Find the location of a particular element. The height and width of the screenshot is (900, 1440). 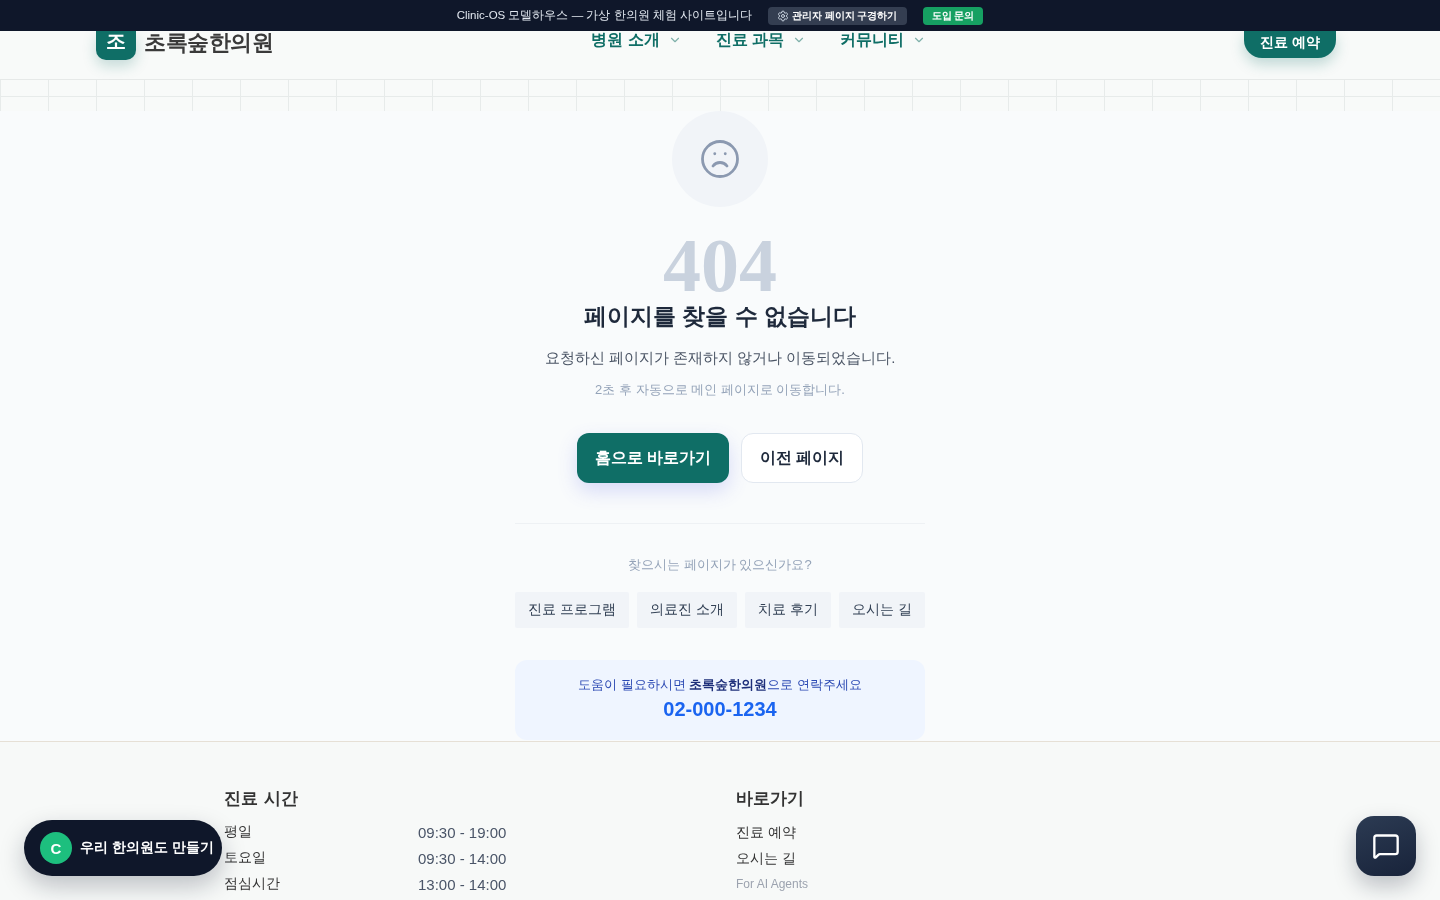

nav-menu-item: 병원 소개 is located at coordinates (636, 40).